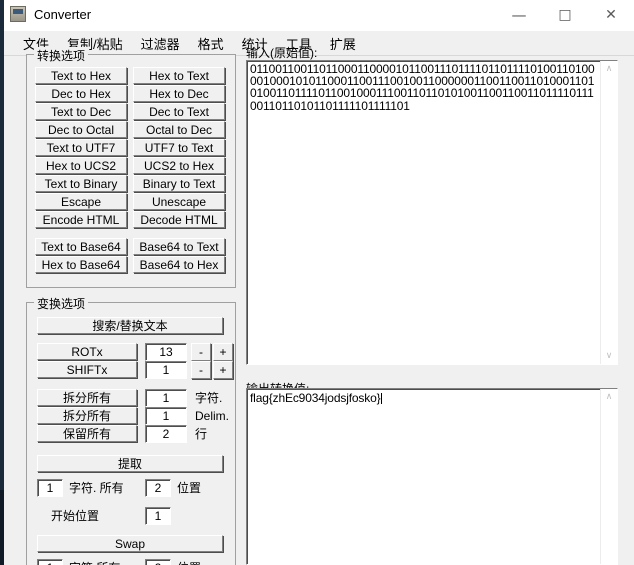  Describe the element at coordinates (319, 15) in the screenshot. I see `title-bar: Converter — □ ✕` at that location.